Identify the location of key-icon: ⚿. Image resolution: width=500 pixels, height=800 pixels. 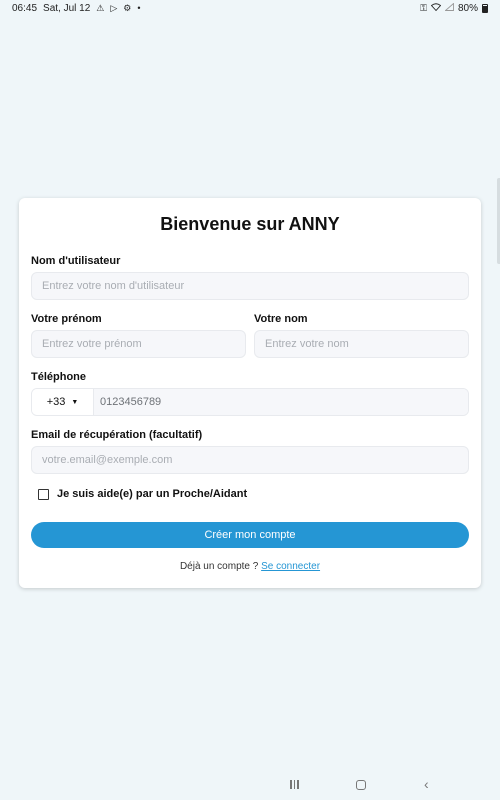
(423, 7).